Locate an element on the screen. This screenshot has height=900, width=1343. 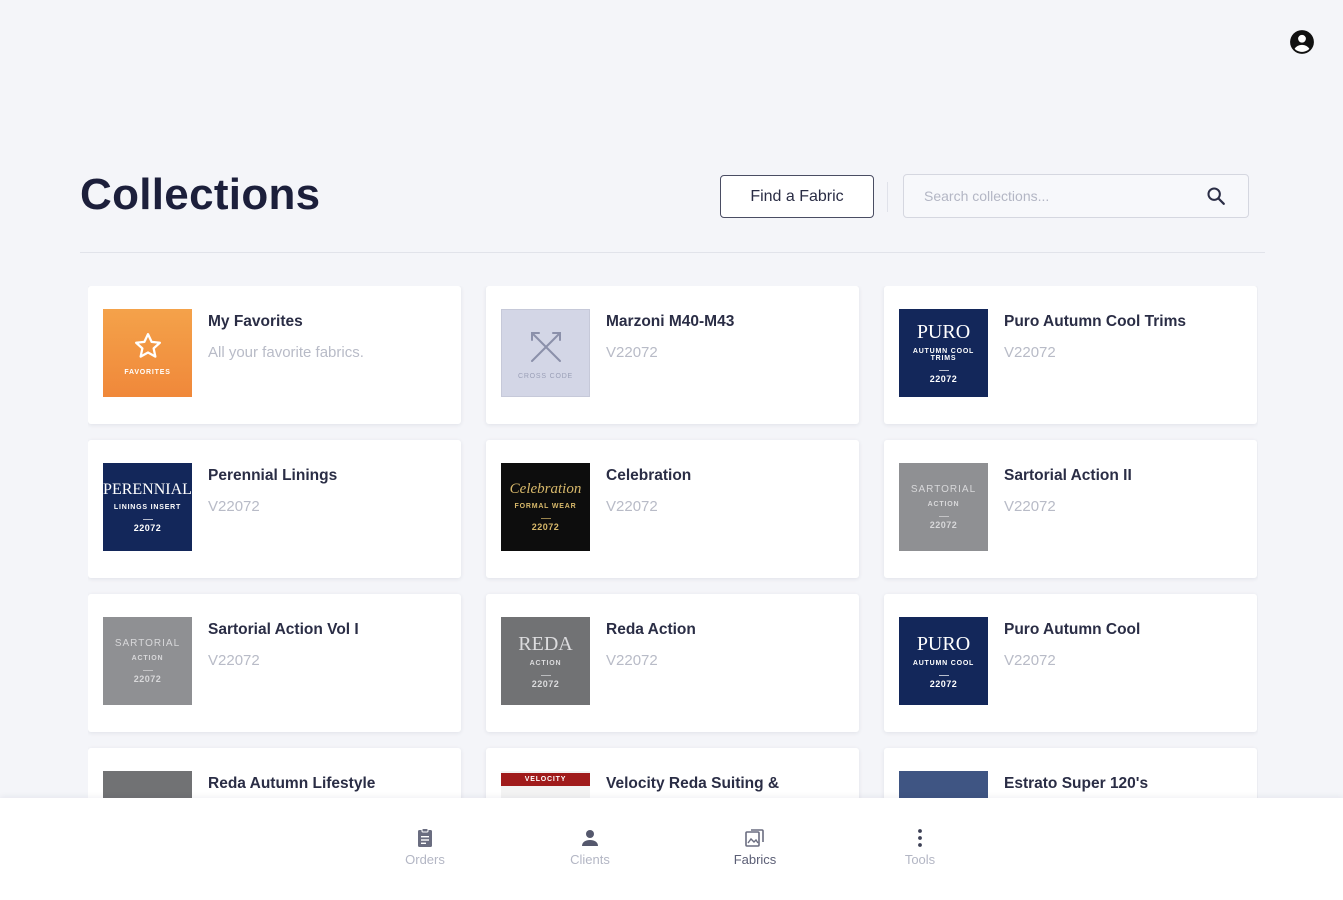
clipboard-icon is located at coordinates (425, 837).